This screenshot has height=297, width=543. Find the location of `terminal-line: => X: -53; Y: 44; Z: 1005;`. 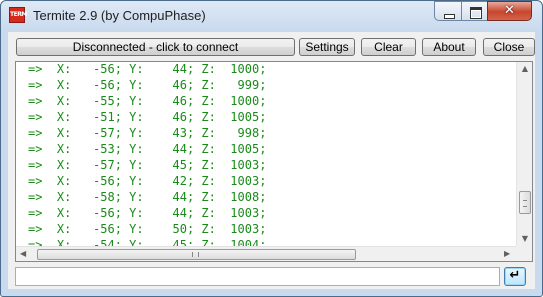

terminal-line: => X: -53; Y: 44; Z: 1005; is located at coordinates (147, 149).